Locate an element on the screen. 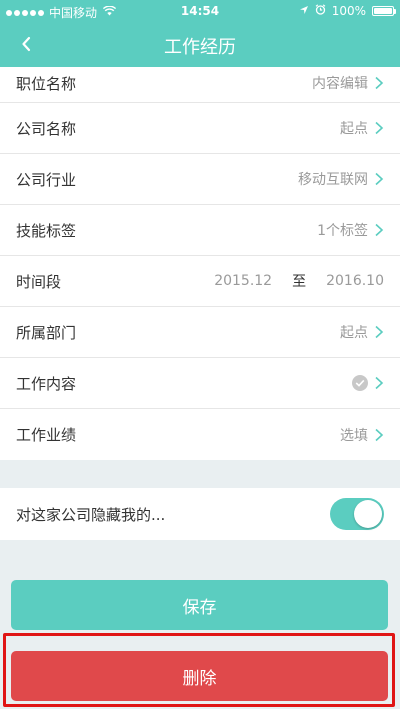 The height and width of the screenshot is (709, 400). field-right: 1个标签 is located at coordinates (350, 230).